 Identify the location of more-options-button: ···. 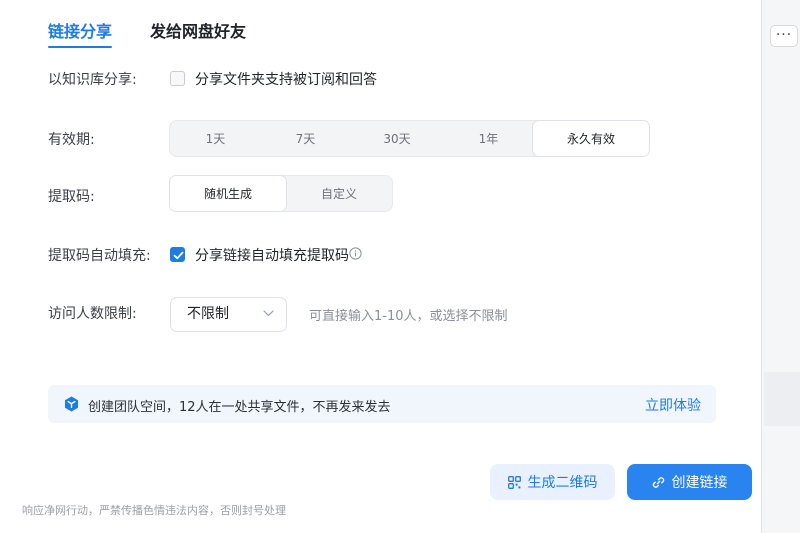
(784, 36).